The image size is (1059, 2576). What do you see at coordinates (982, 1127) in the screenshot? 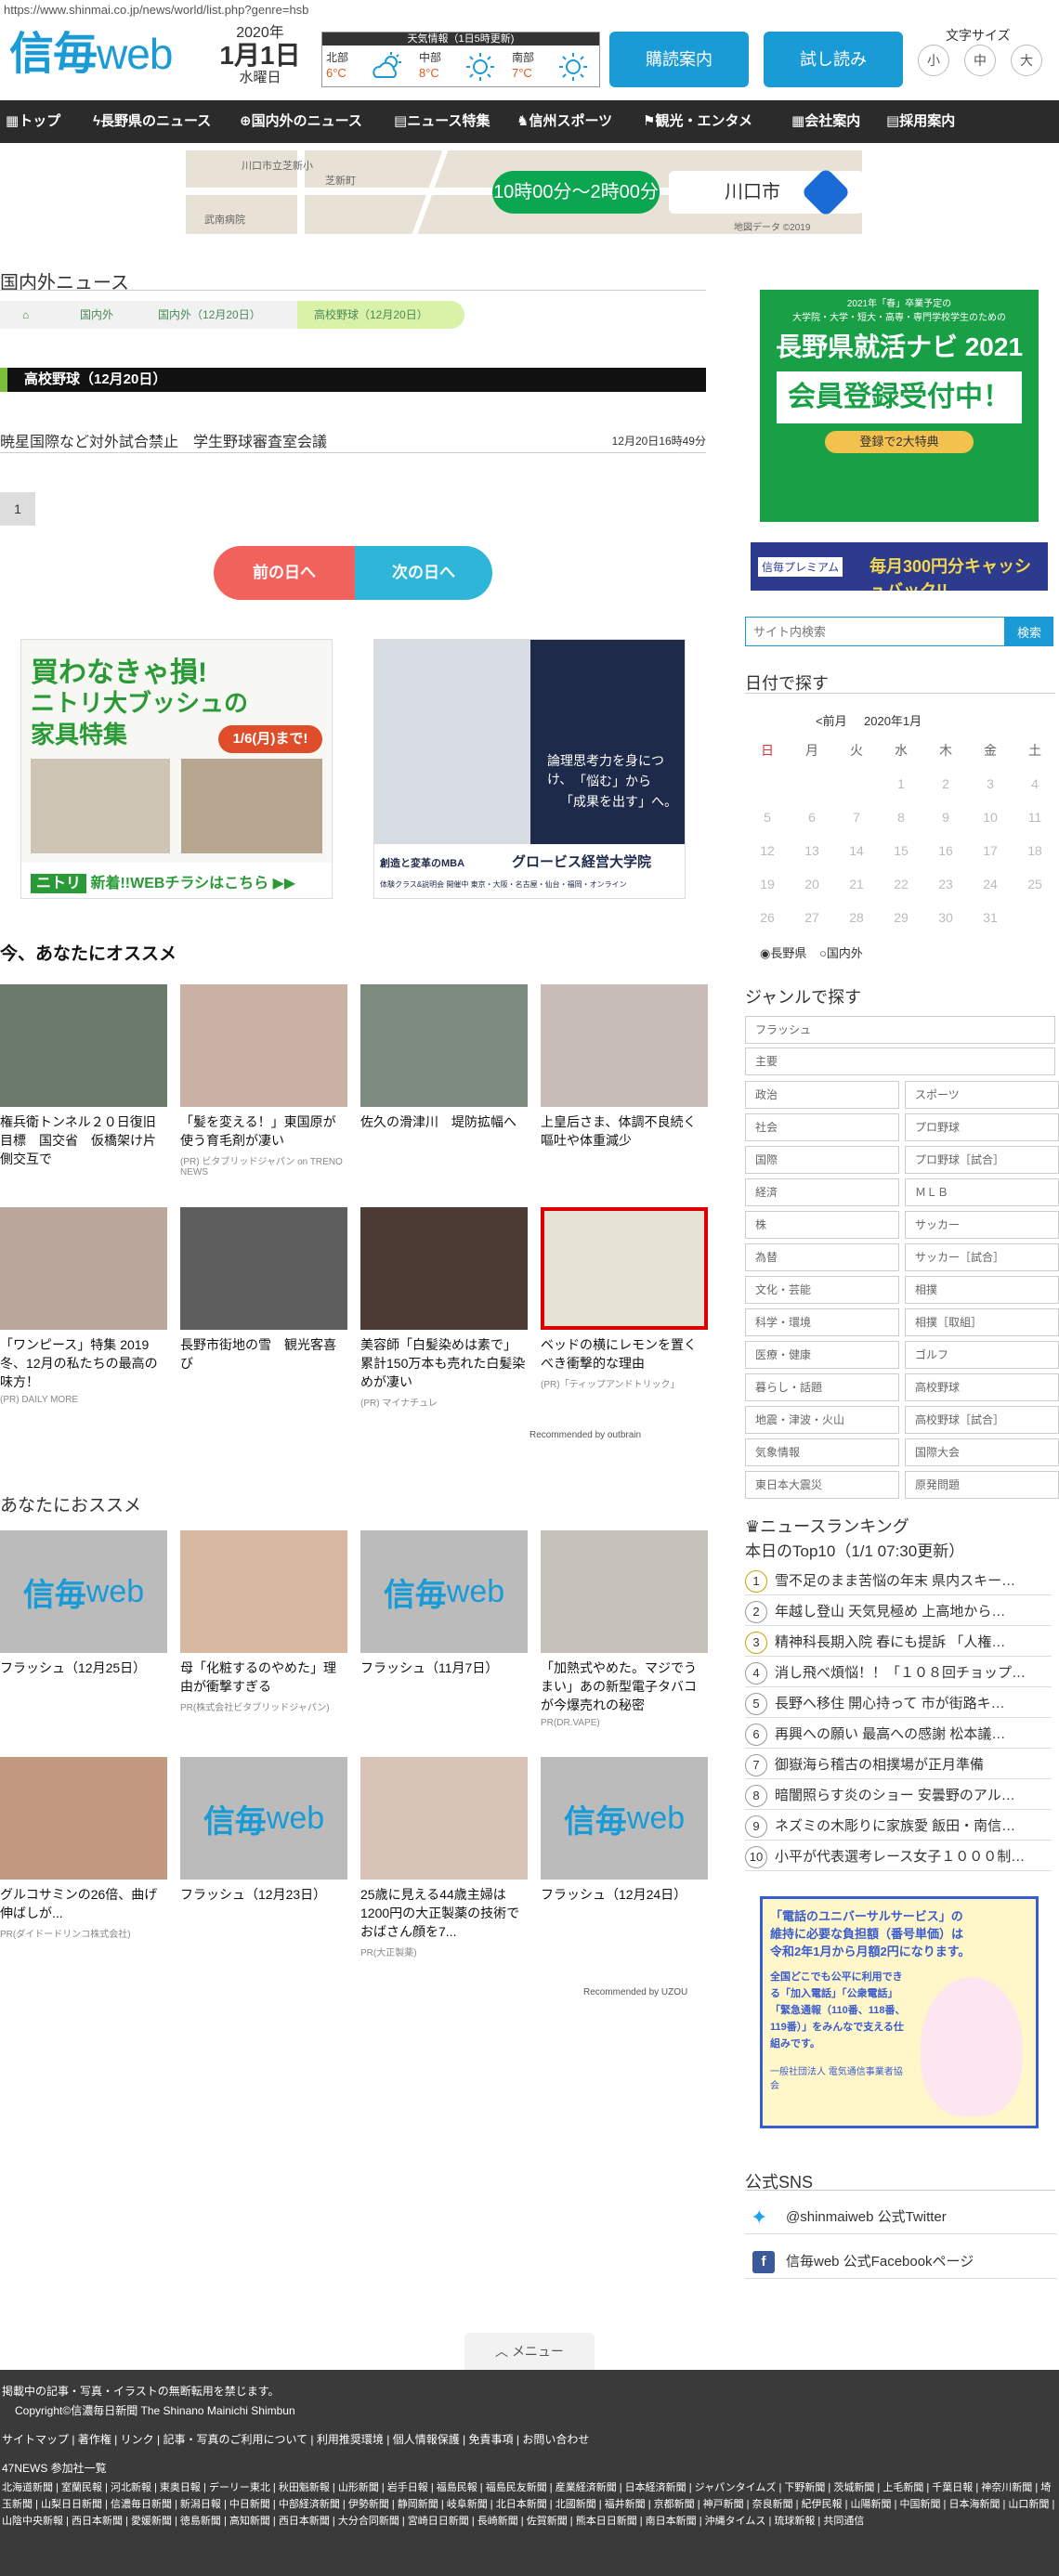
I see `genre-item: プロ野球` at bounding box center [982, 1127].